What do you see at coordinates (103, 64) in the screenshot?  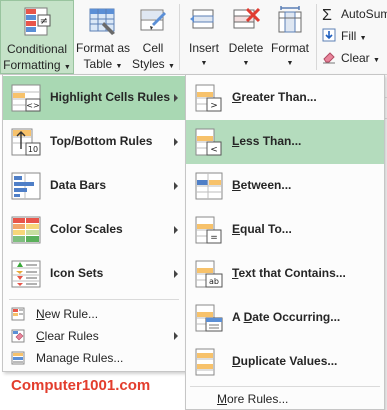 I see `format-as-table-label-2: Table ▼` at bounding box center [103, 64].